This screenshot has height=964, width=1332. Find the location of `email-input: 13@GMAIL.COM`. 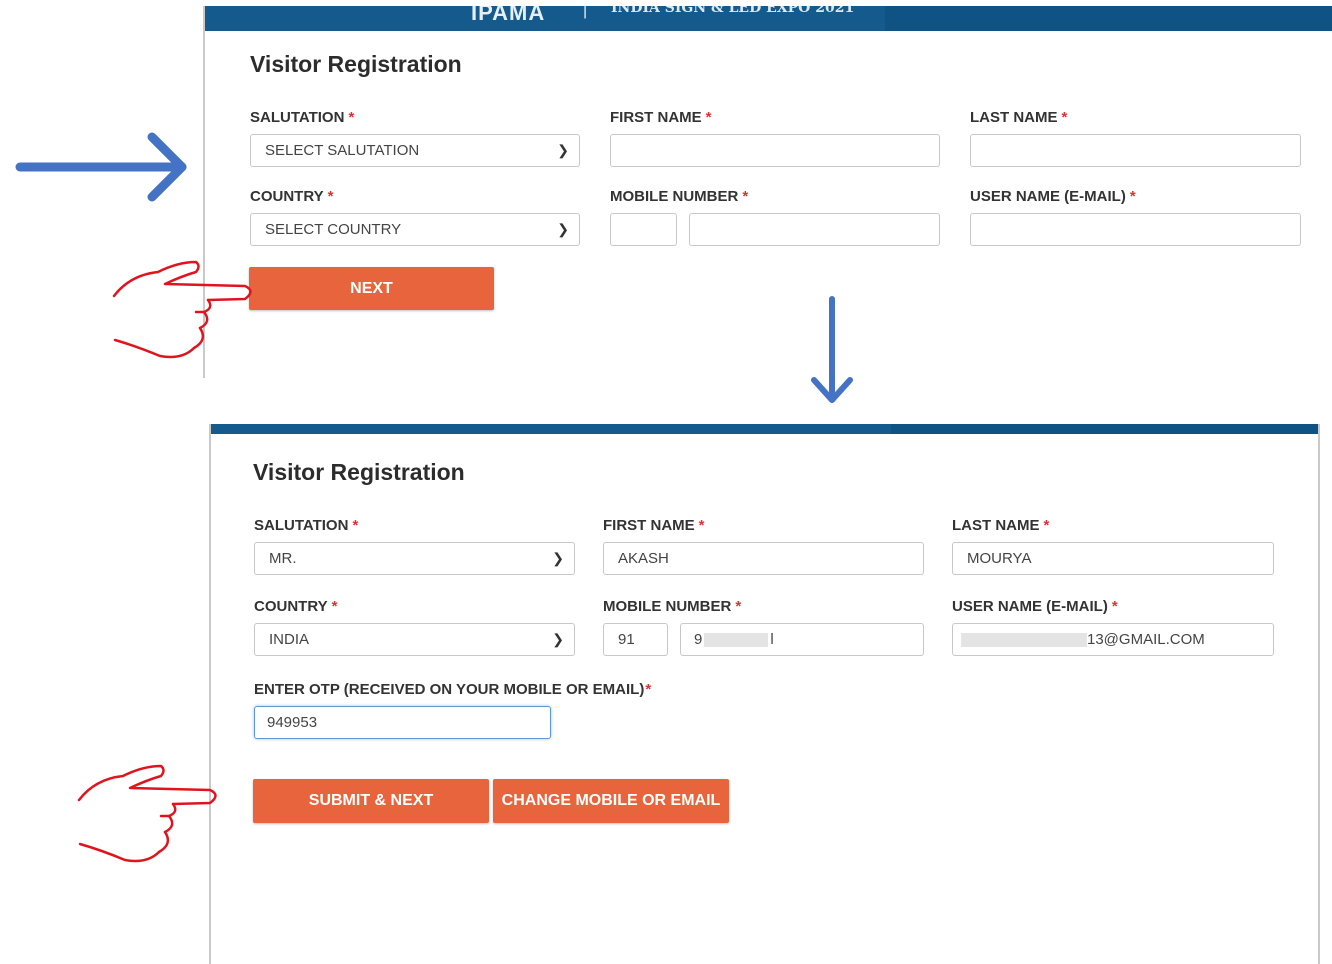

email-input: 13@GMAIL.COM is located at coordinates (1113, 639).